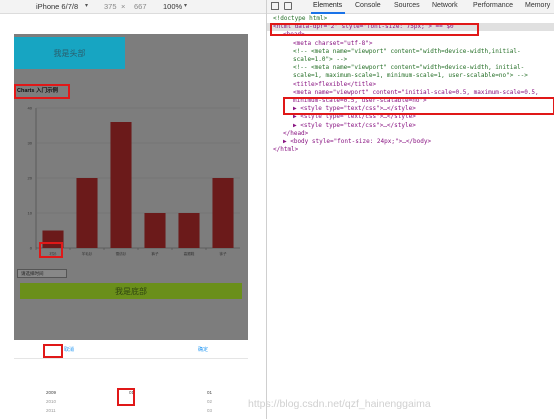 Image resolution: width=554 pixels, height=419 pixels. Describe the element at coordinates (69, 349) in the screenshot. I see `picker-cancel-button: 取消` at that location.